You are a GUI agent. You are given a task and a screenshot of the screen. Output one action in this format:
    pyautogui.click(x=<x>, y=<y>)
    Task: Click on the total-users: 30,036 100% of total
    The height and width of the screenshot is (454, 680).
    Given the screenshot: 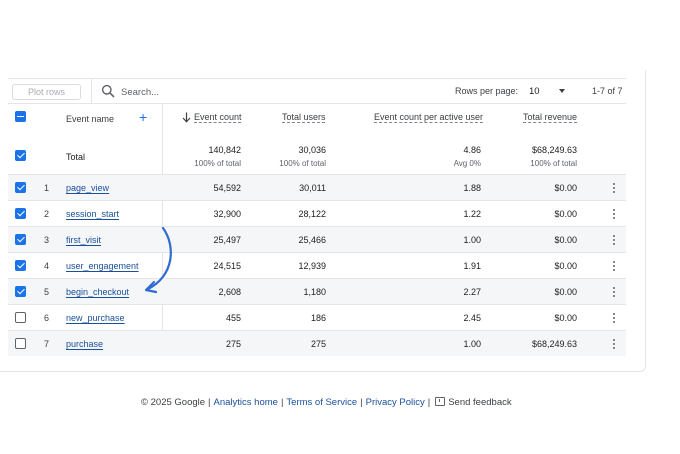 What is the action you would take?
    pyautogui.click(x=302, y=156)
    